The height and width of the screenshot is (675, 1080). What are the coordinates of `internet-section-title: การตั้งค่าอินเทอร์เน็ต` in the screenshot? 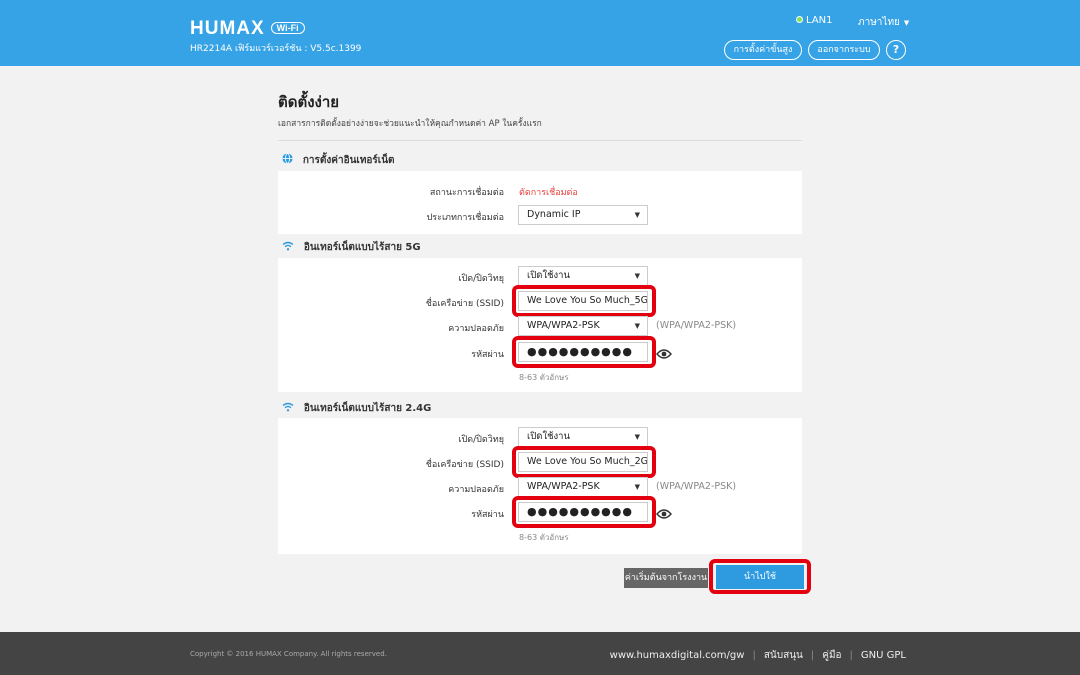 It's located at (338, 160).